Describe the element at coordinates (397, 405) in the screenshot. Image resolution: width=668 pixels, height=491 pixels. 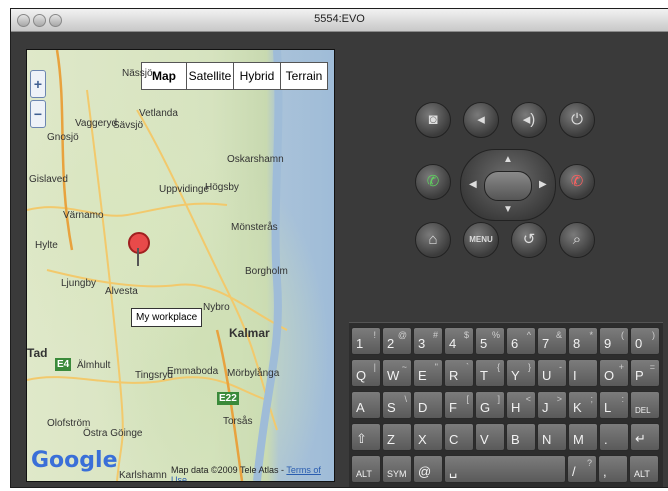
I see `key-row3-1: S \` at that location.